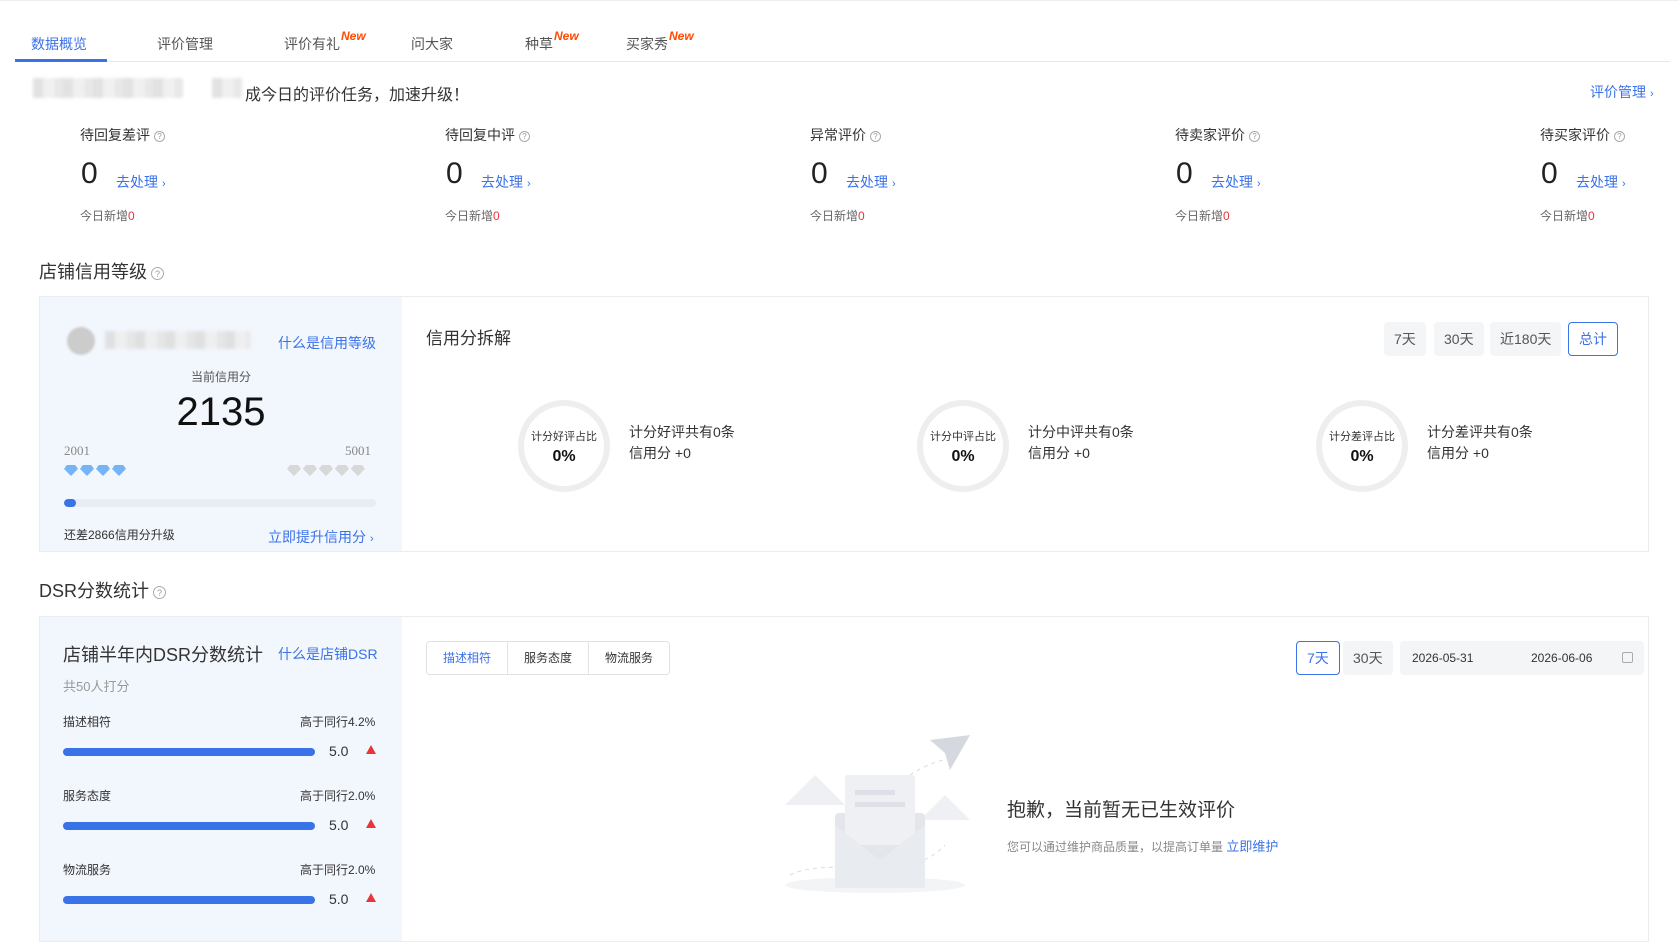 The image size is (1679, 950). What do you see at coordinates (1121, 810) in the screenshot?
I see `empty-state-title: 抱歉，当前暂无已生效评价` at bounding box center [1121, 810].